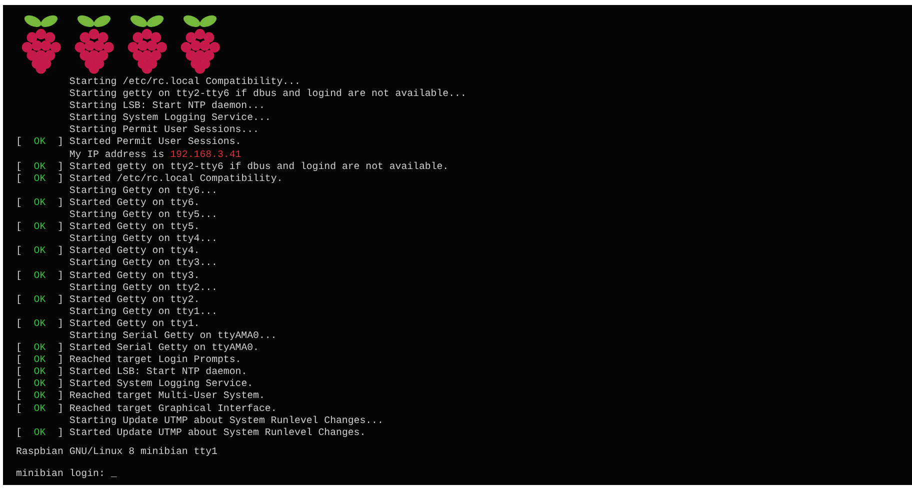  Describe the element at coordinates (155, 154) in the screenshot. I see `boot-message: My IP address is 192.168.3.41` at that location.